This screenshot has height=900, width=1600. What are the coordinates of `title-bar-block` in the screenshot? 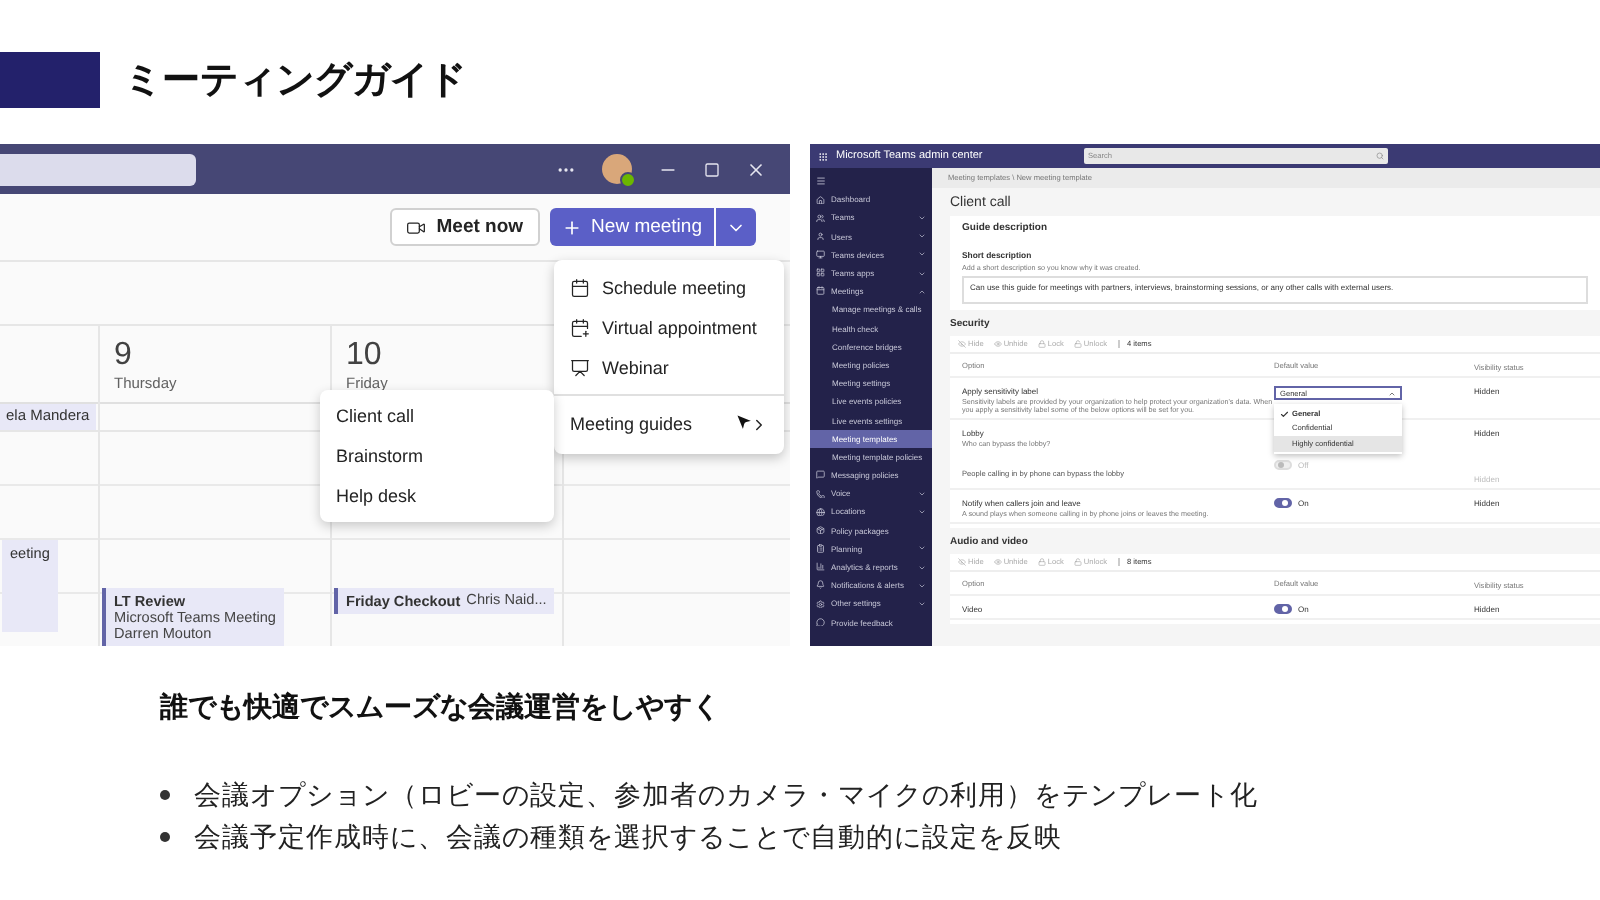 It's located at (50, 80).